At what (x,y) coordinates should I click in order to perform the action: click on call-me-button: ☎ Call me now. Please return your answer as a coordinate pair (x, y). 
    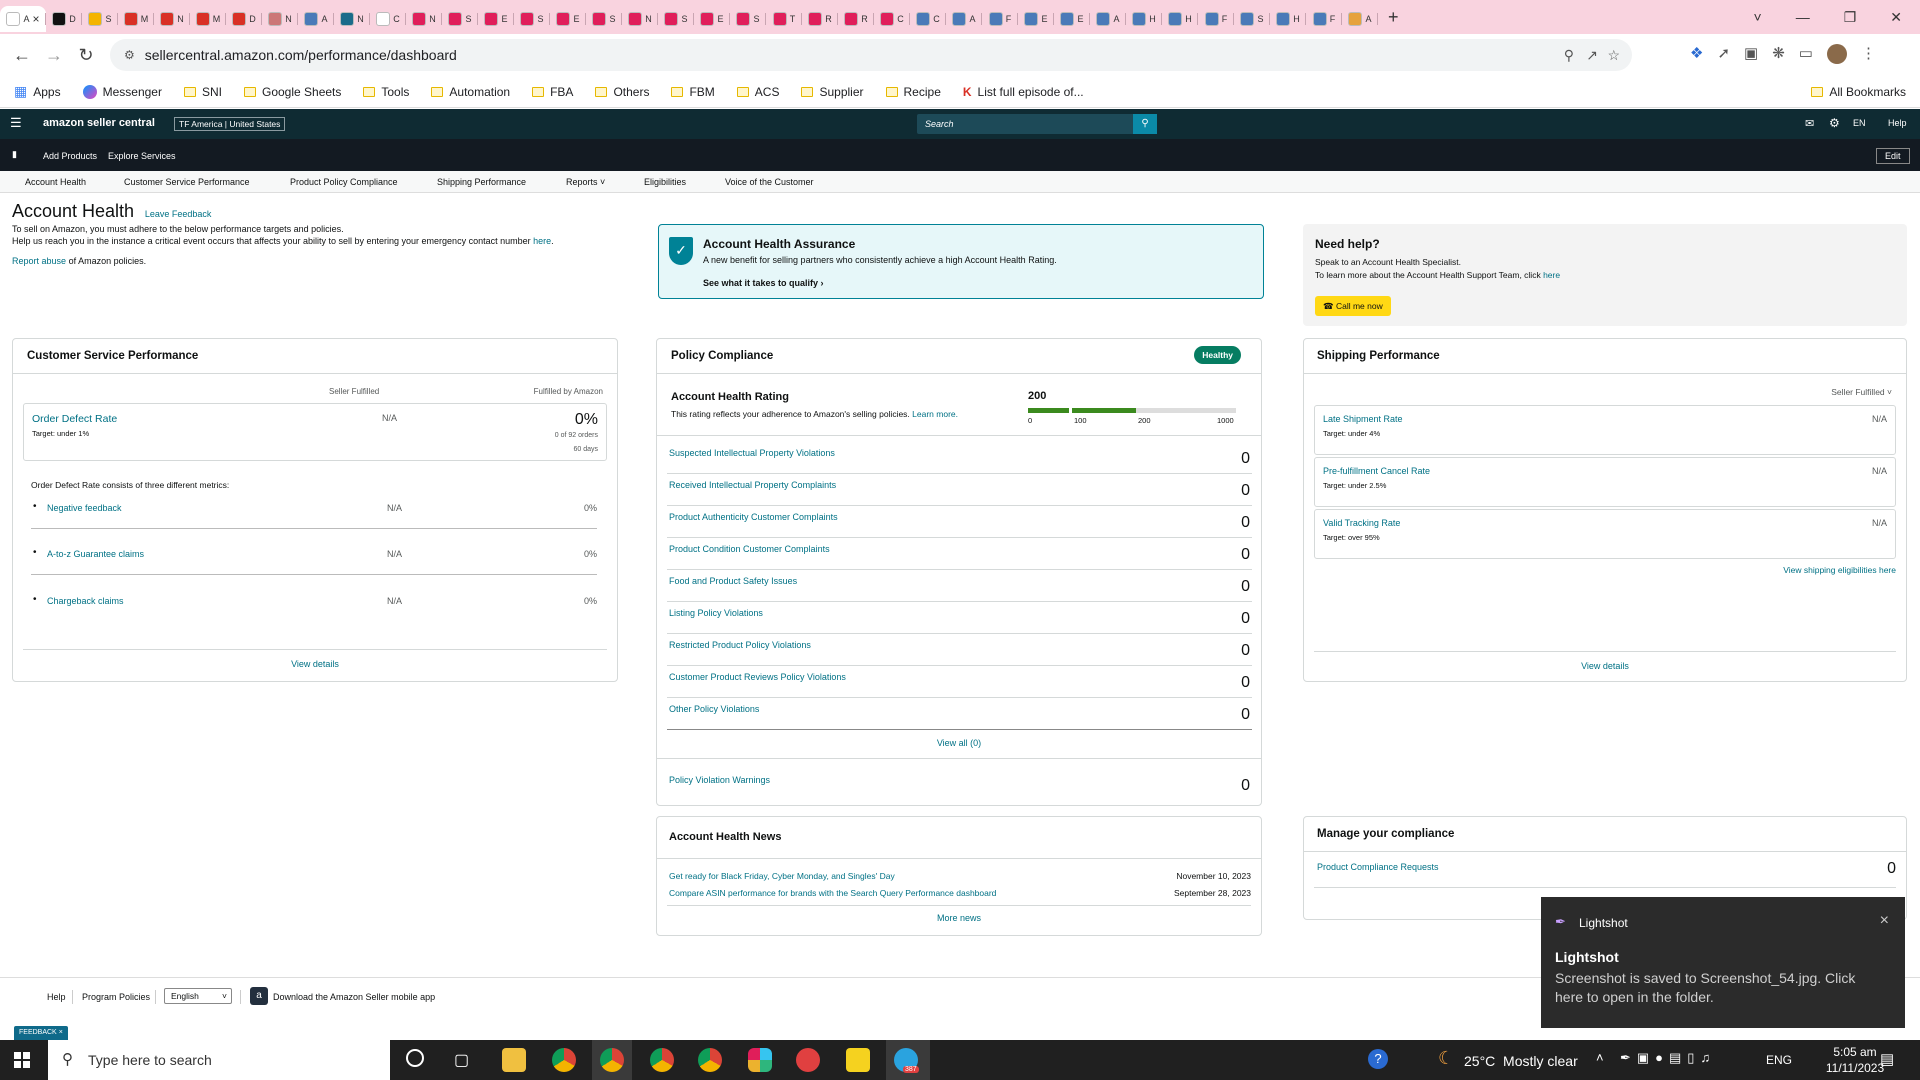
    Looking at the image, I should click on (1353, 306).